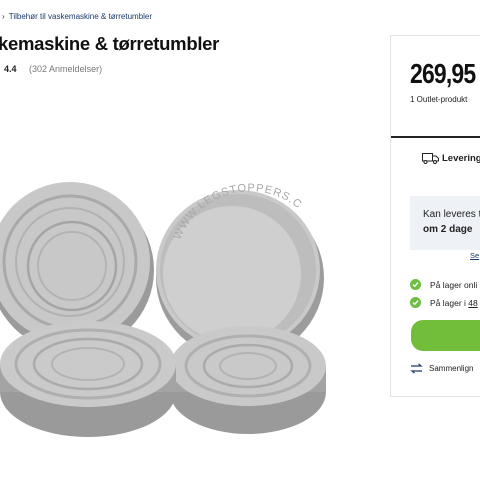 The image size is (480, 480). What do you see at coordinates (445, 223) in the screenshot?
I see `delivery-info-box: Kan leveres t om 2 dage` at bounding box center [445, 223].